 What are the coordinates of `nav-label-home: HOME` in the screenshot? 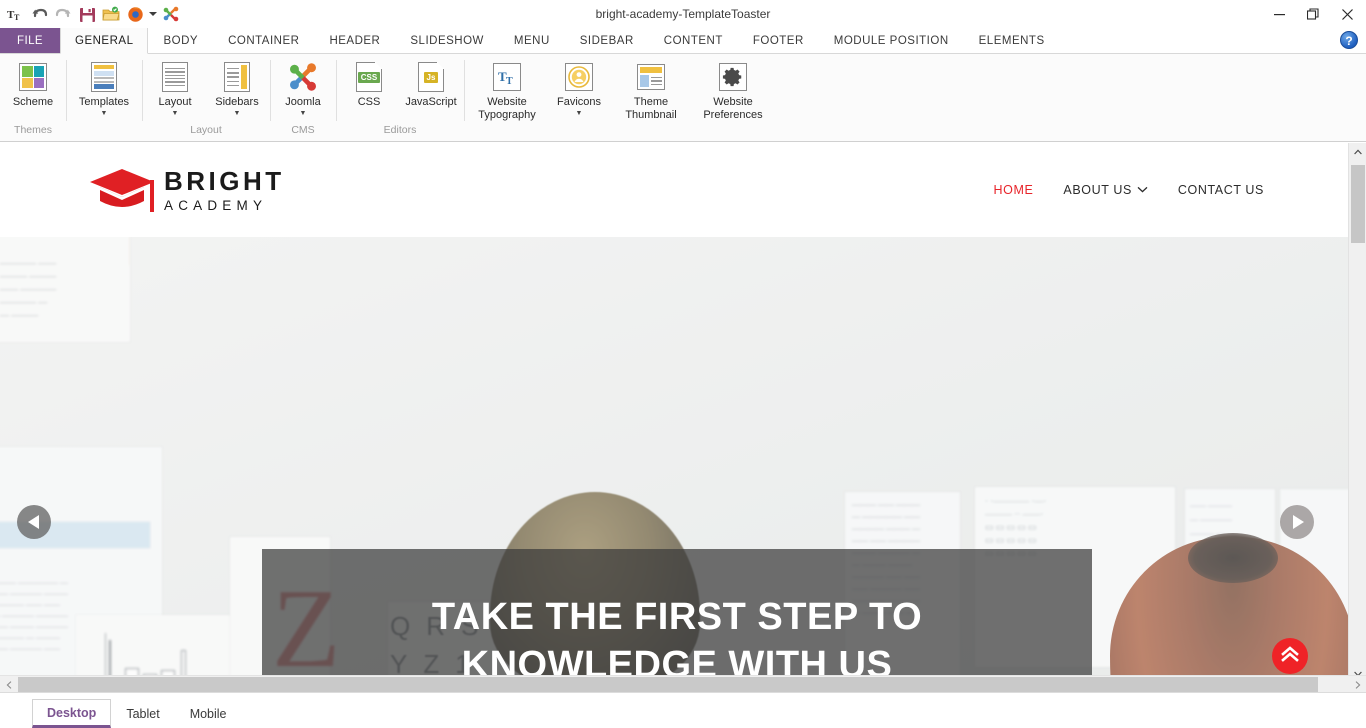 It's located at (1013, 190).